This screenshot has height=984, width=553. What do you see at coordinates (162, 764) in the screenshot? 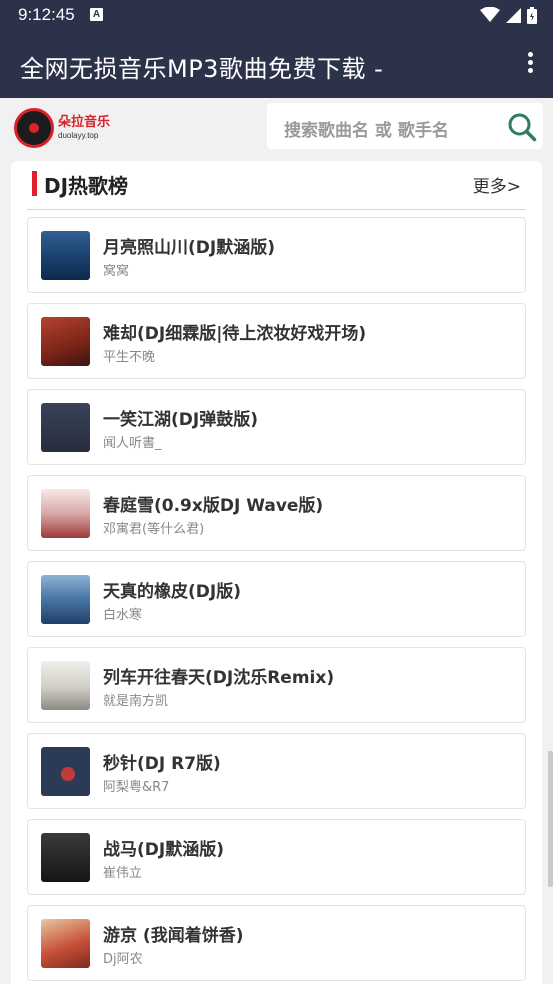
I see `song-title: 秒针(DJ R7版)` at bounding box center [162, 764].